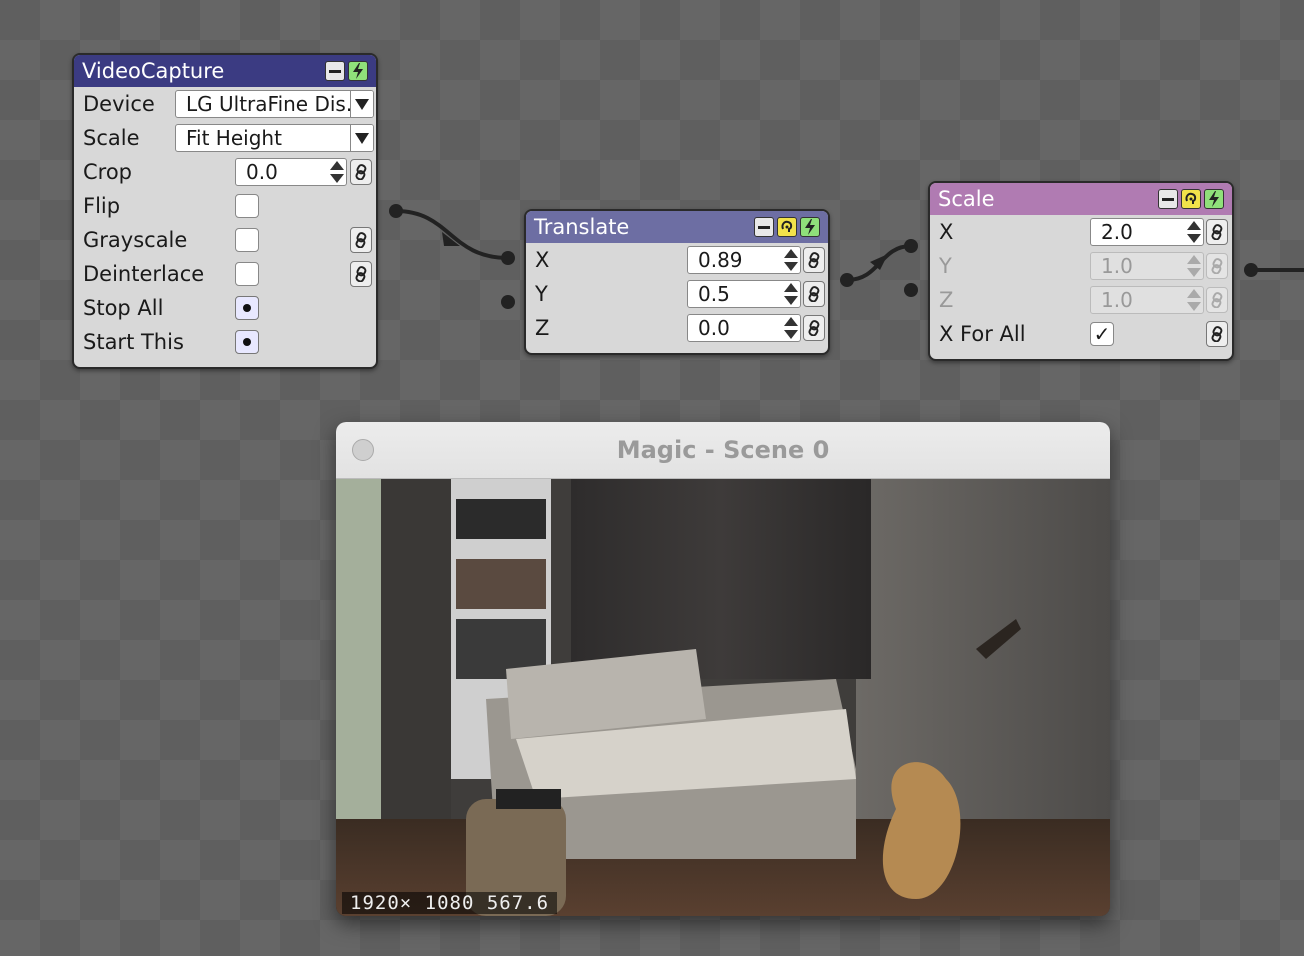  I want to click on translate-x-label: X, so click(542, 260).